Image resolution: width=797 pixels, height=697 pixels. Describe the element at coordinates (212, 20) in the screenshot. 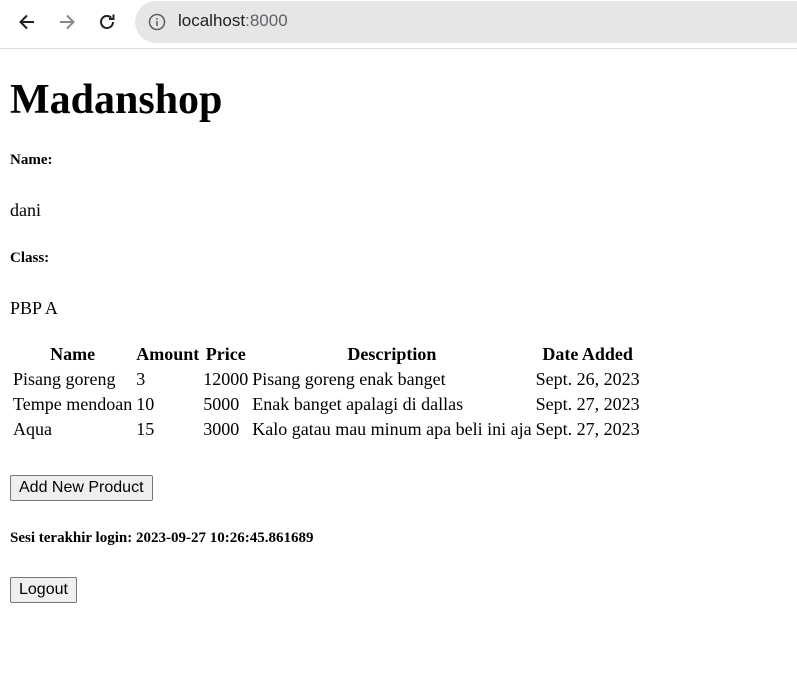

I see `url-host: localhost` at that location.